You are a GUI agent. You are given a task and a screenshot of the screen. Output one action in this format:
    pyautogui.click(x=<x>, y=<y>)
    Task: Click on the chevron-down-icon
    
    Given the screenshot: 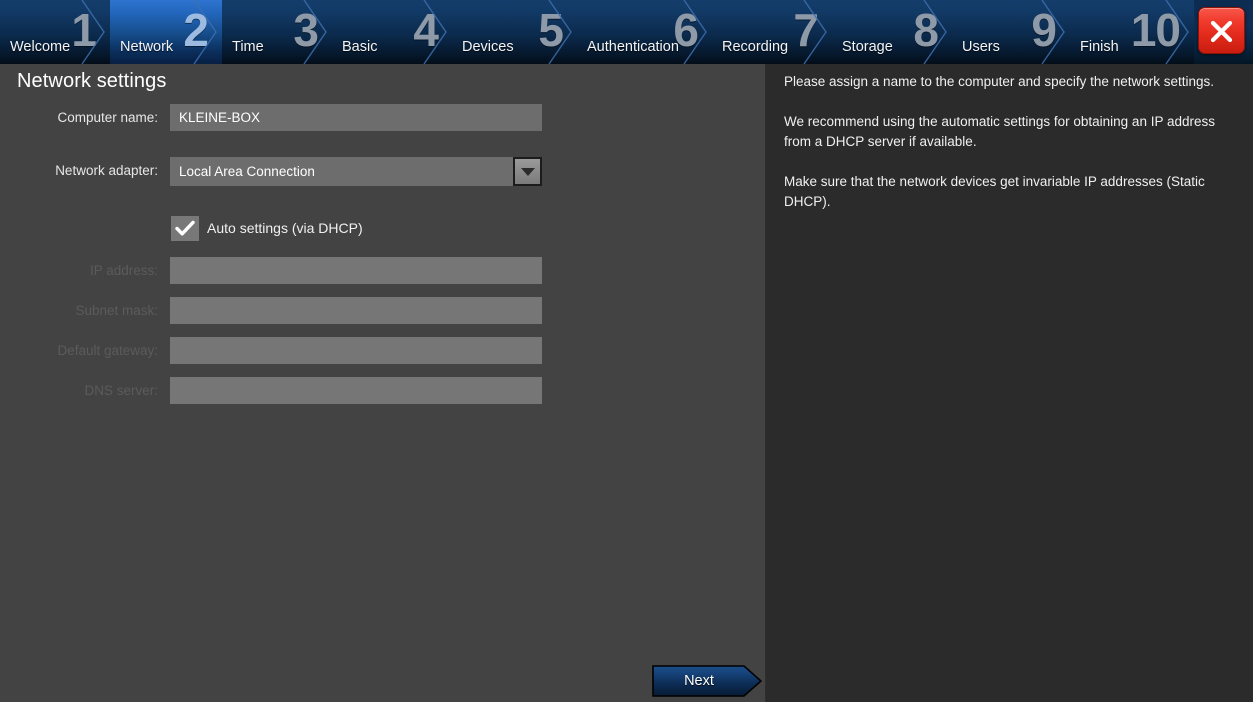 What is the action you would take?
    pyautogui.click(x=527, y=171)
    